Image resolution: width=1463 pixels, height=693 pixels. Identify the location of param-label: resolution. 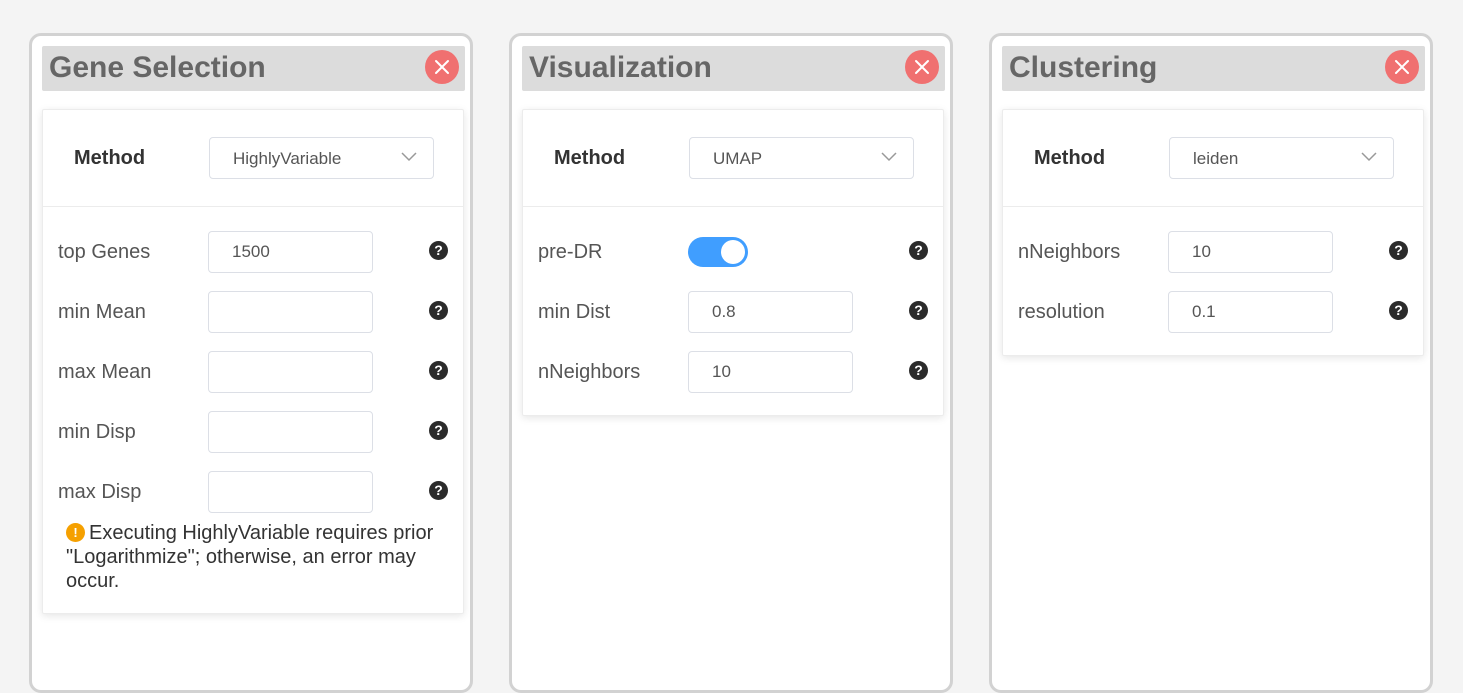
(1061, 312).